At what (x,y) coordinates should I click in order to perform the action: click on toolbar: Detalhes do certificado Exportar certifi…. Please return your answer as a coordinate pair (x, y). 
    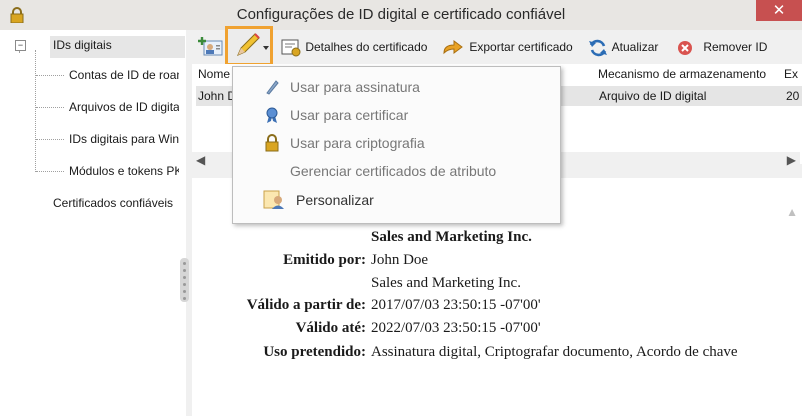
    Looking at the image, I should click on (497, 47).